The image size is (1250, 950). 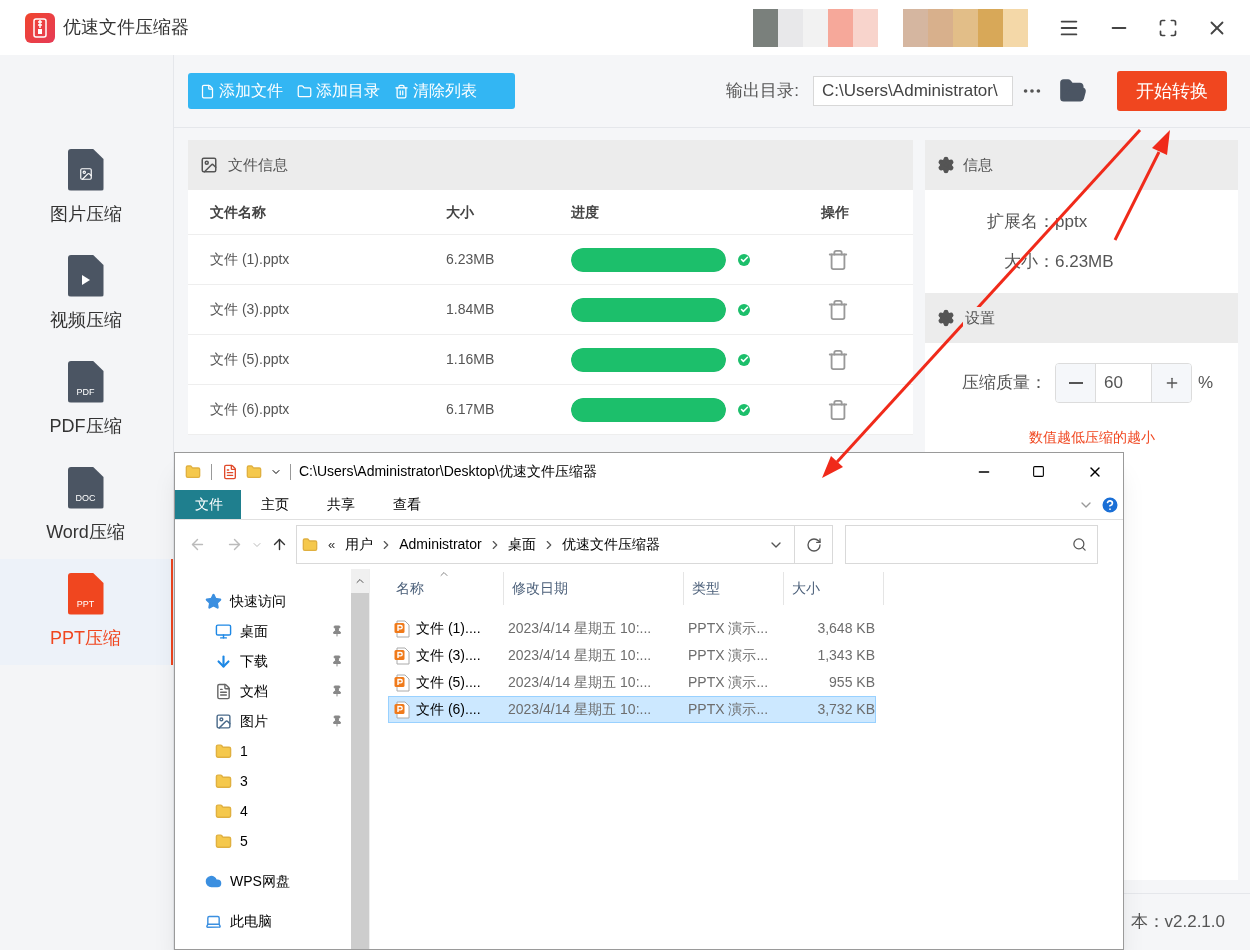 What do you see at coordinates (1005, 383) in the screenshot?
I see `quality-label: 压缩质量：` at bounding box center [1005, 383].